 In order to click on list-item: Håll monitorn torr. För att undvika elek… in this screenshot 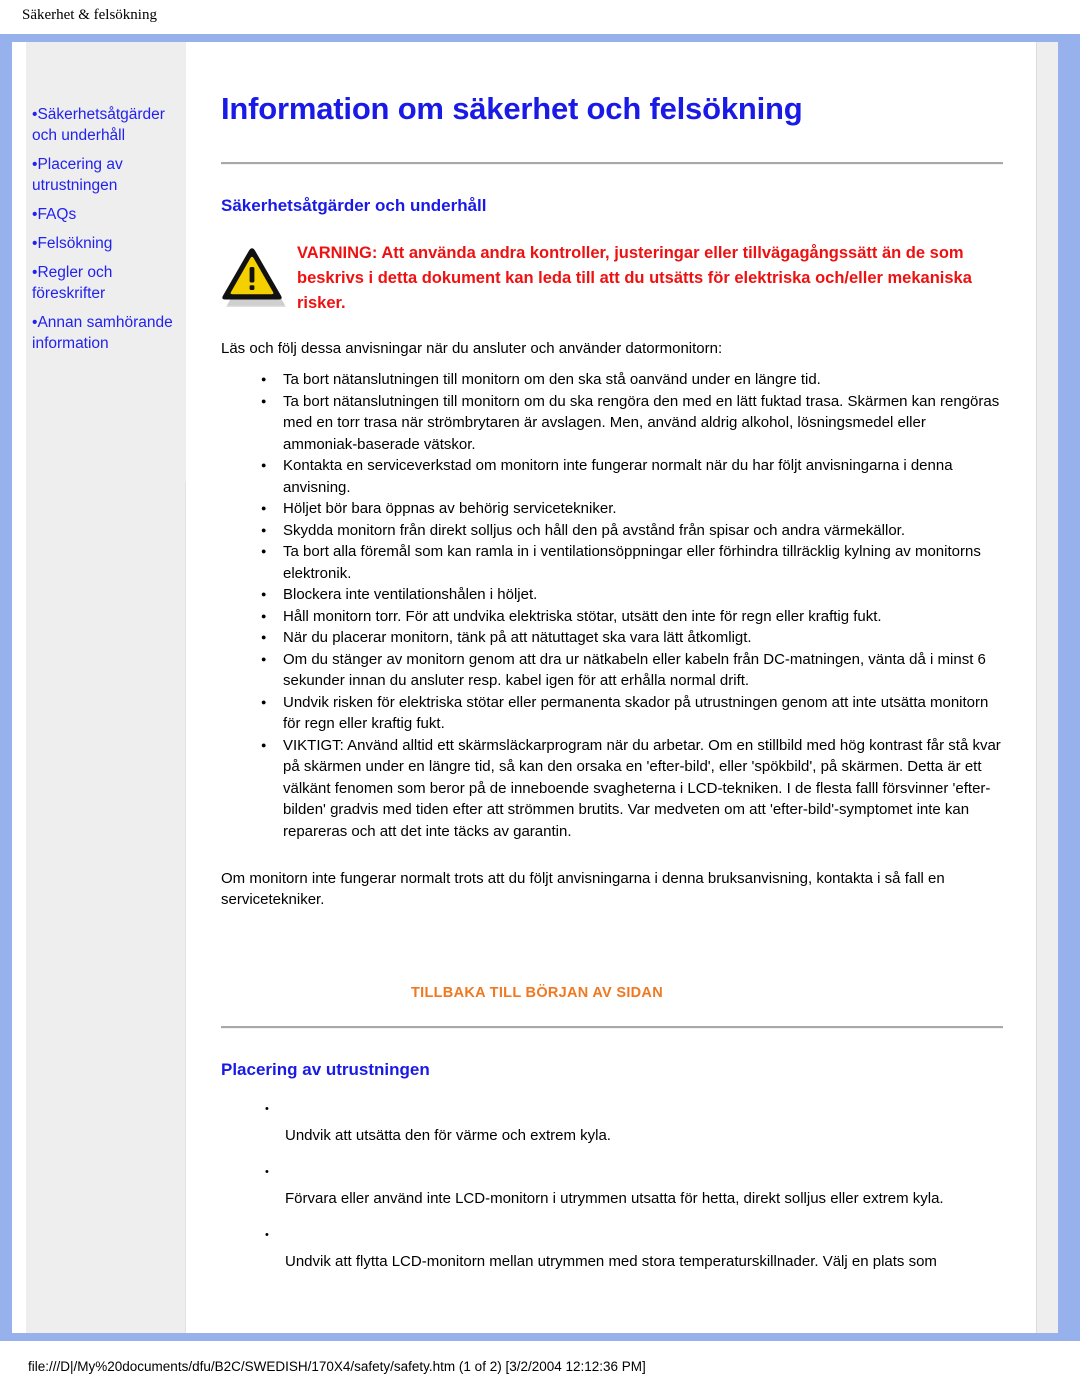, I will do `click(632, 616)`.